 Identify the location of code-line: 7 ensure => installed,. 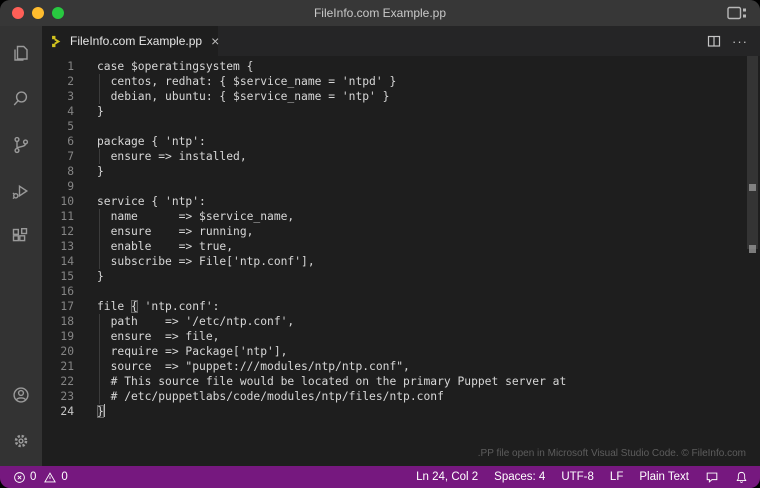
(401, 156).